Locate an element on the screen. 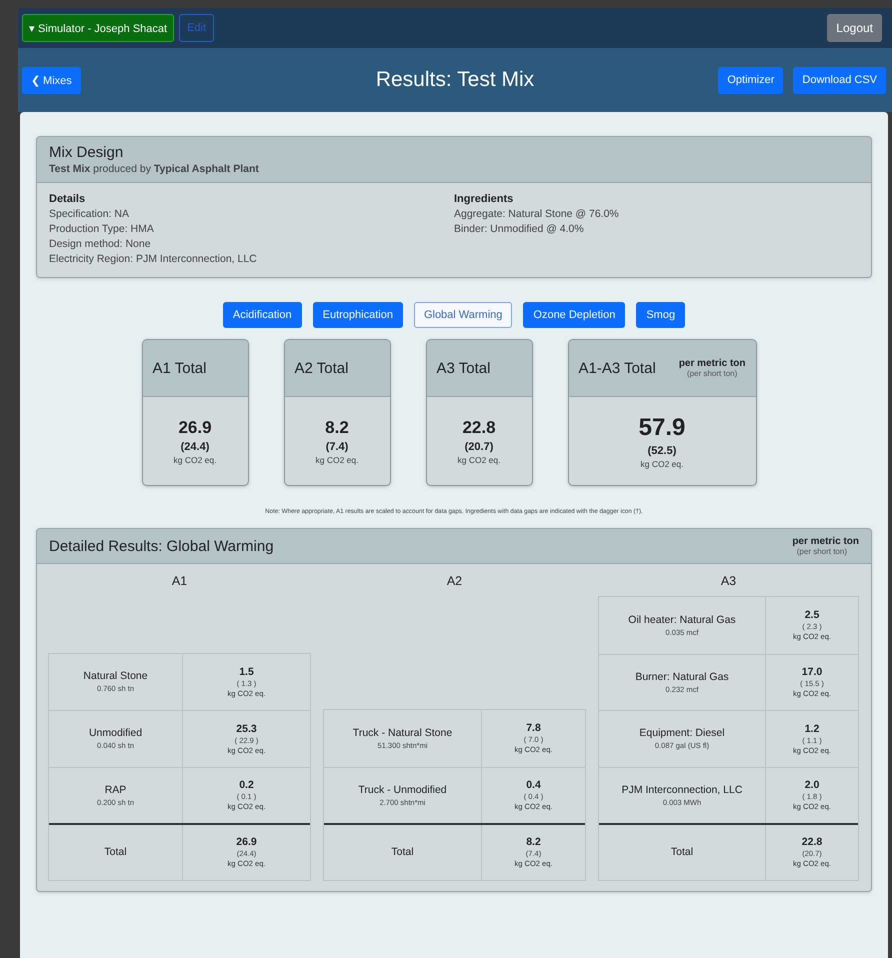 This screenshot has height=958, width=892. short-ton-value: (52.5) is located at coordinates (662, 450).